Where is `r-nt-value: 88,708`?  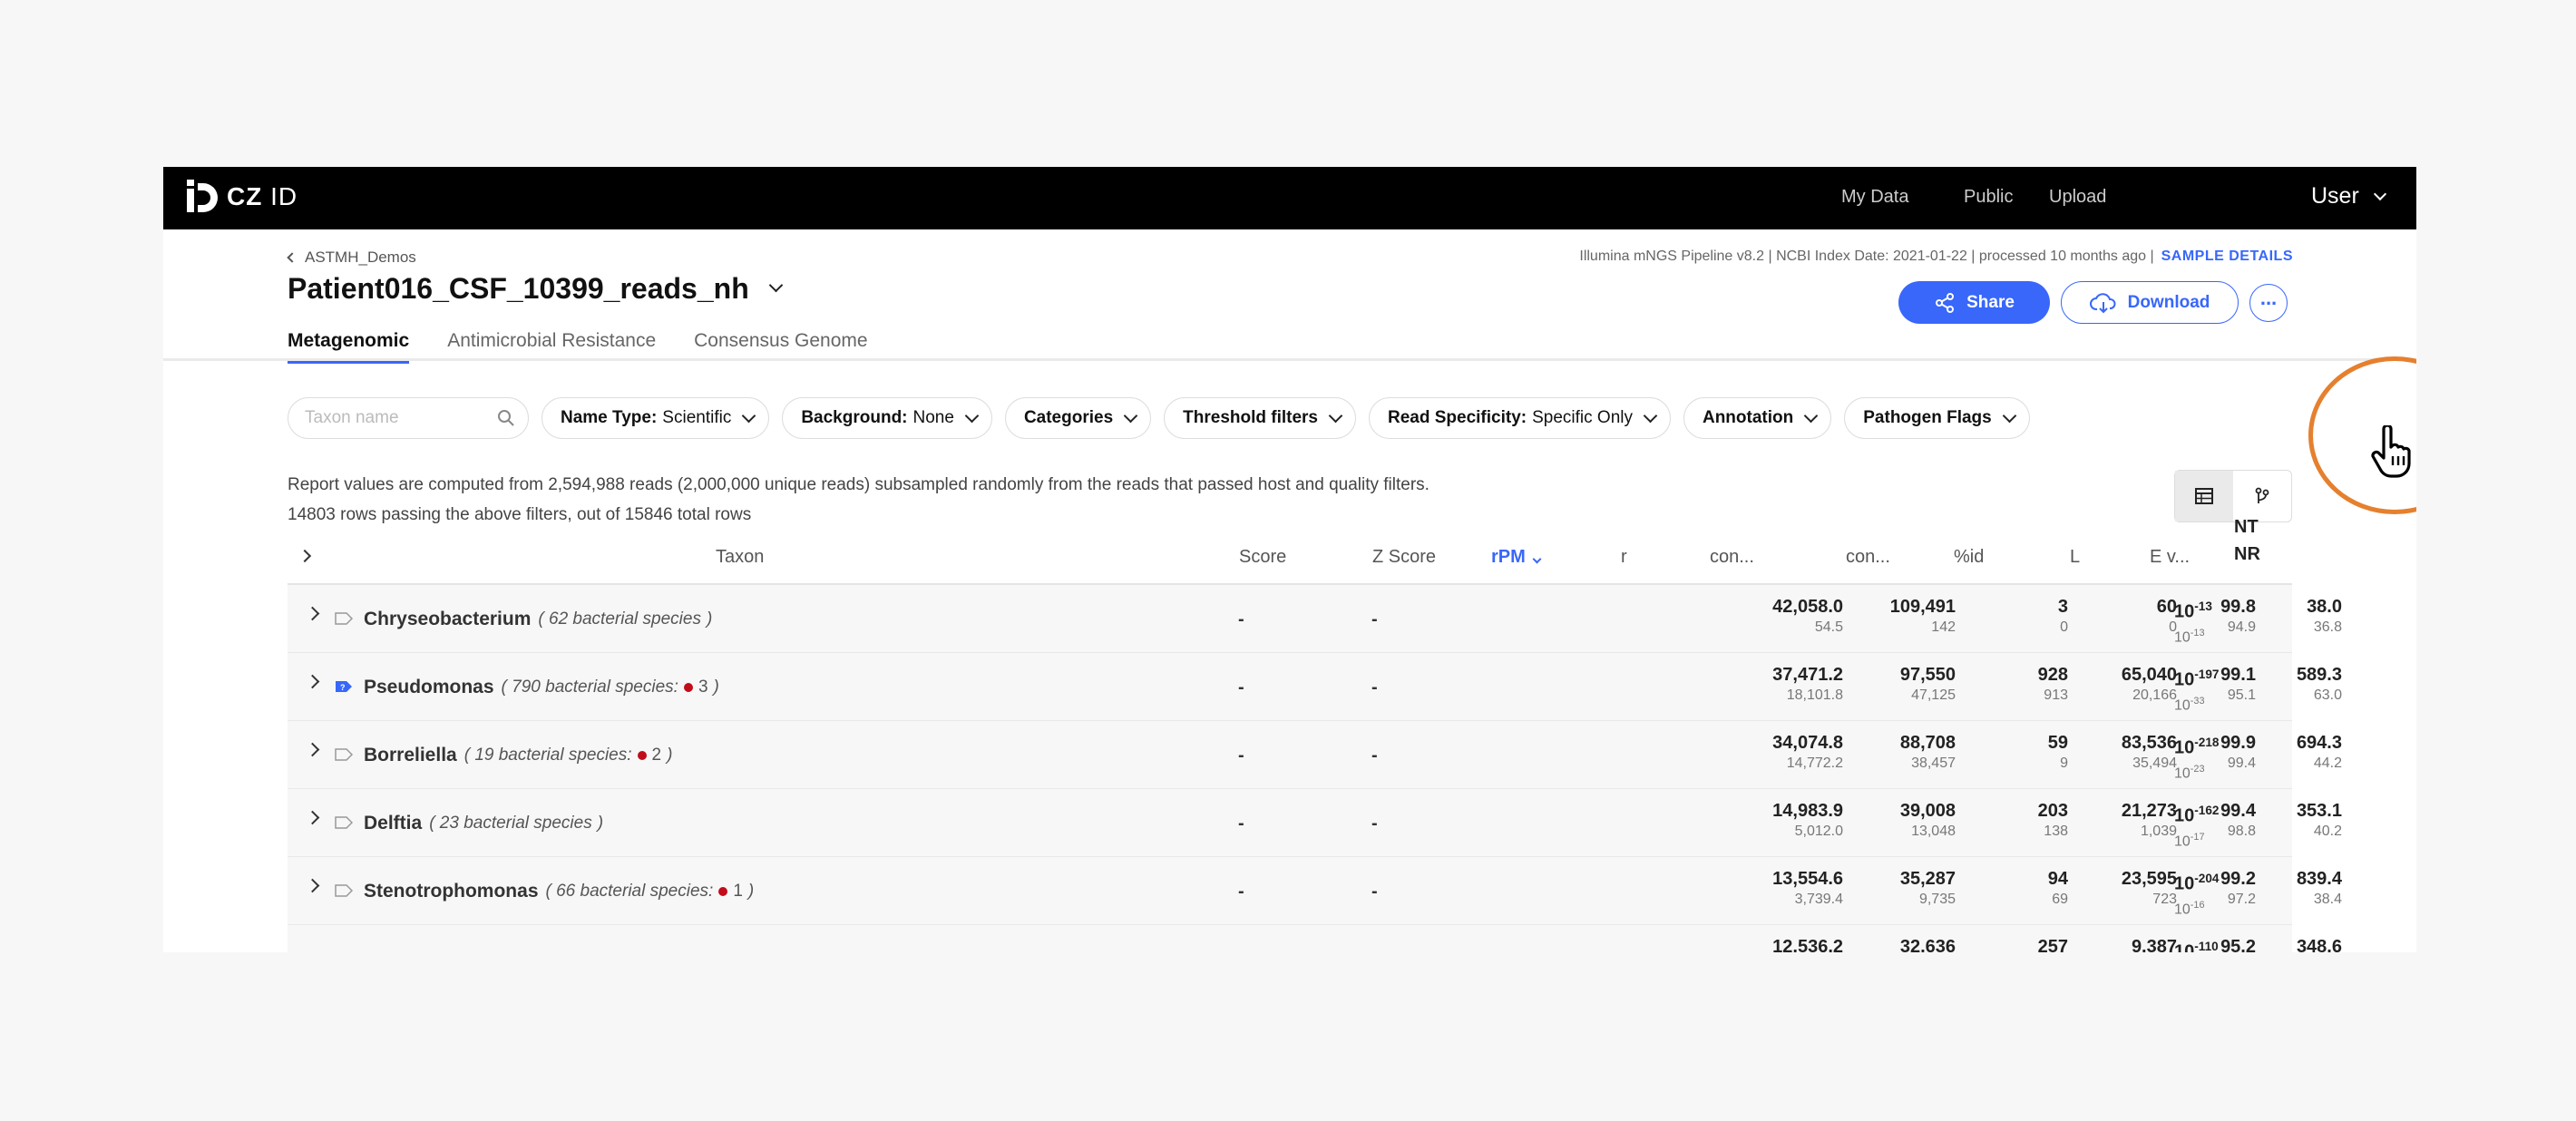 r-nt-value: 88,708 is located at coordinates (1927, 743).